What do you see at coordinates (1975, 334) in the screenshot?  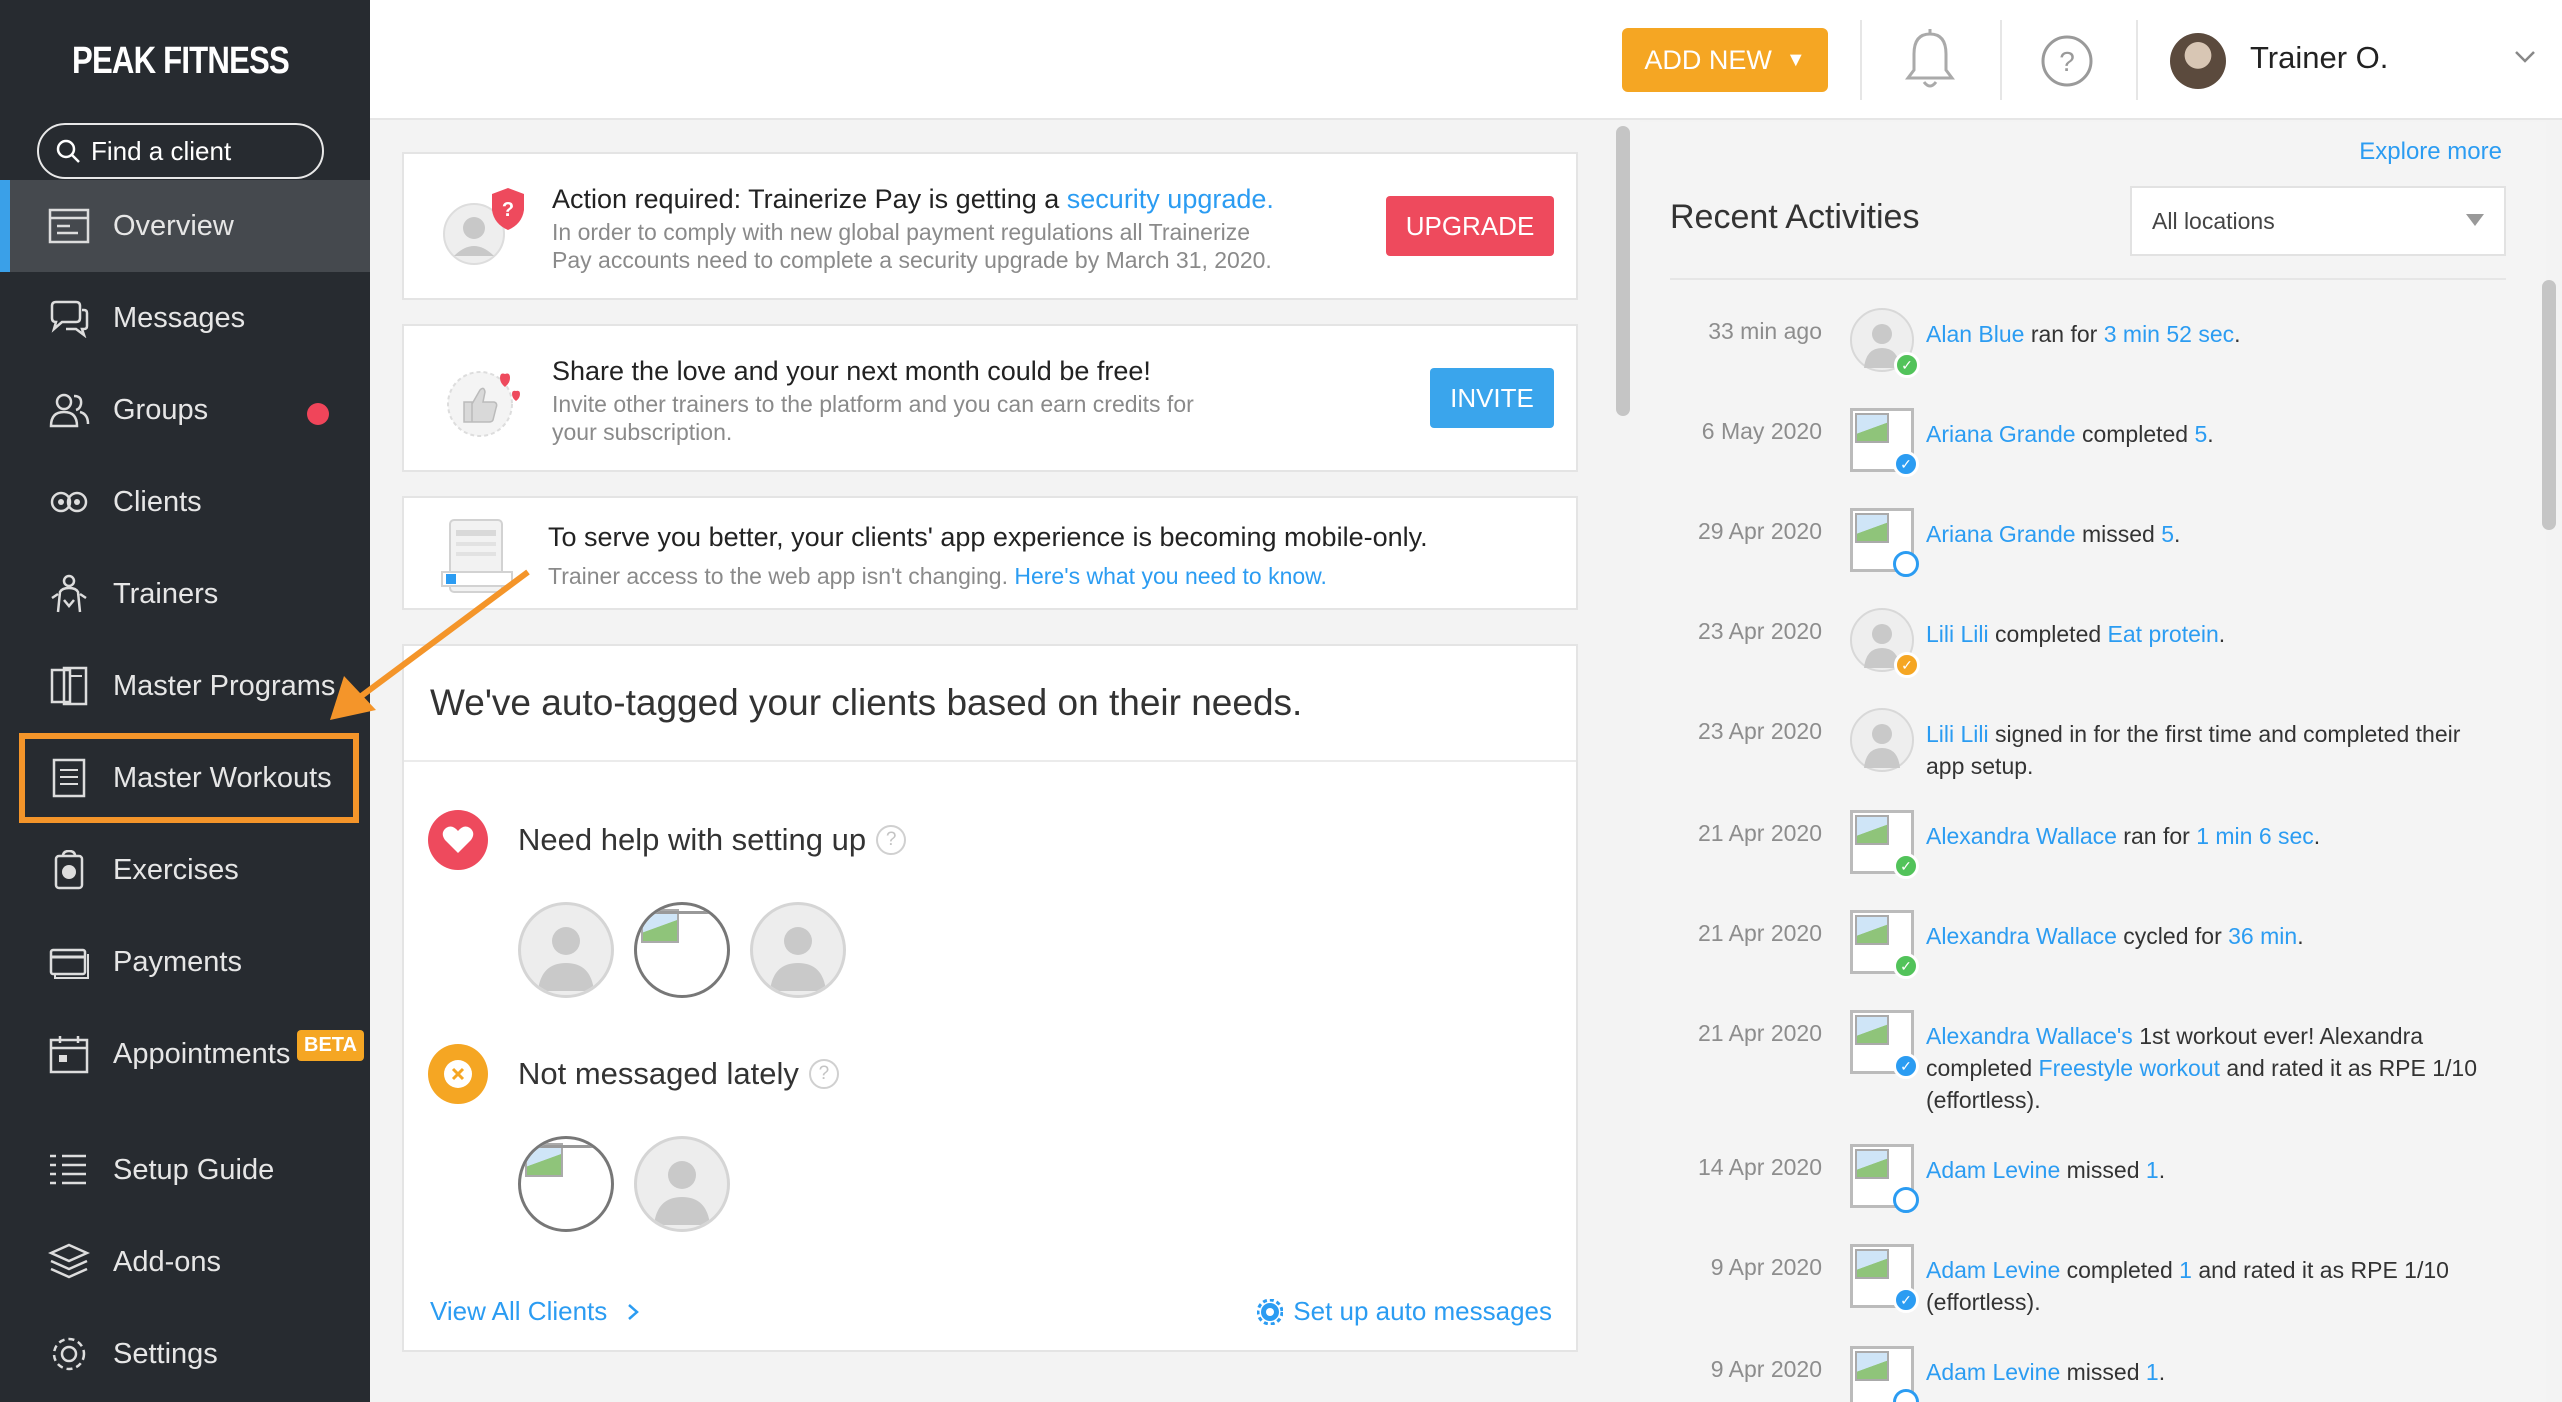 I see `activity-link: Alan Blue` at bounding box center [1975, 334].